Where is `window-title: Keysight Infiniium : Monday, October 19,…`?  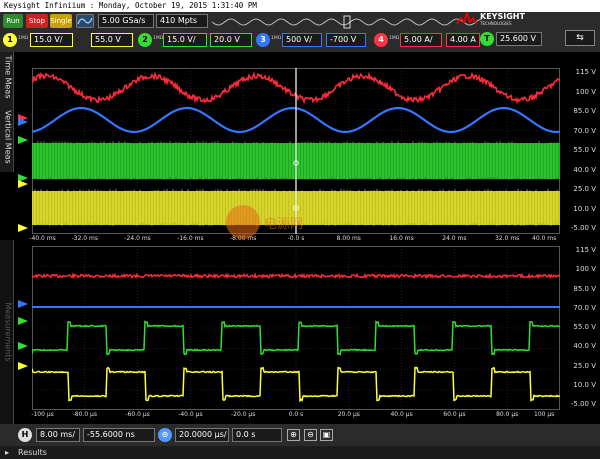 window-title: Keysight Infiniium : Monday, October 19,… is located at coordinates (130, 5).